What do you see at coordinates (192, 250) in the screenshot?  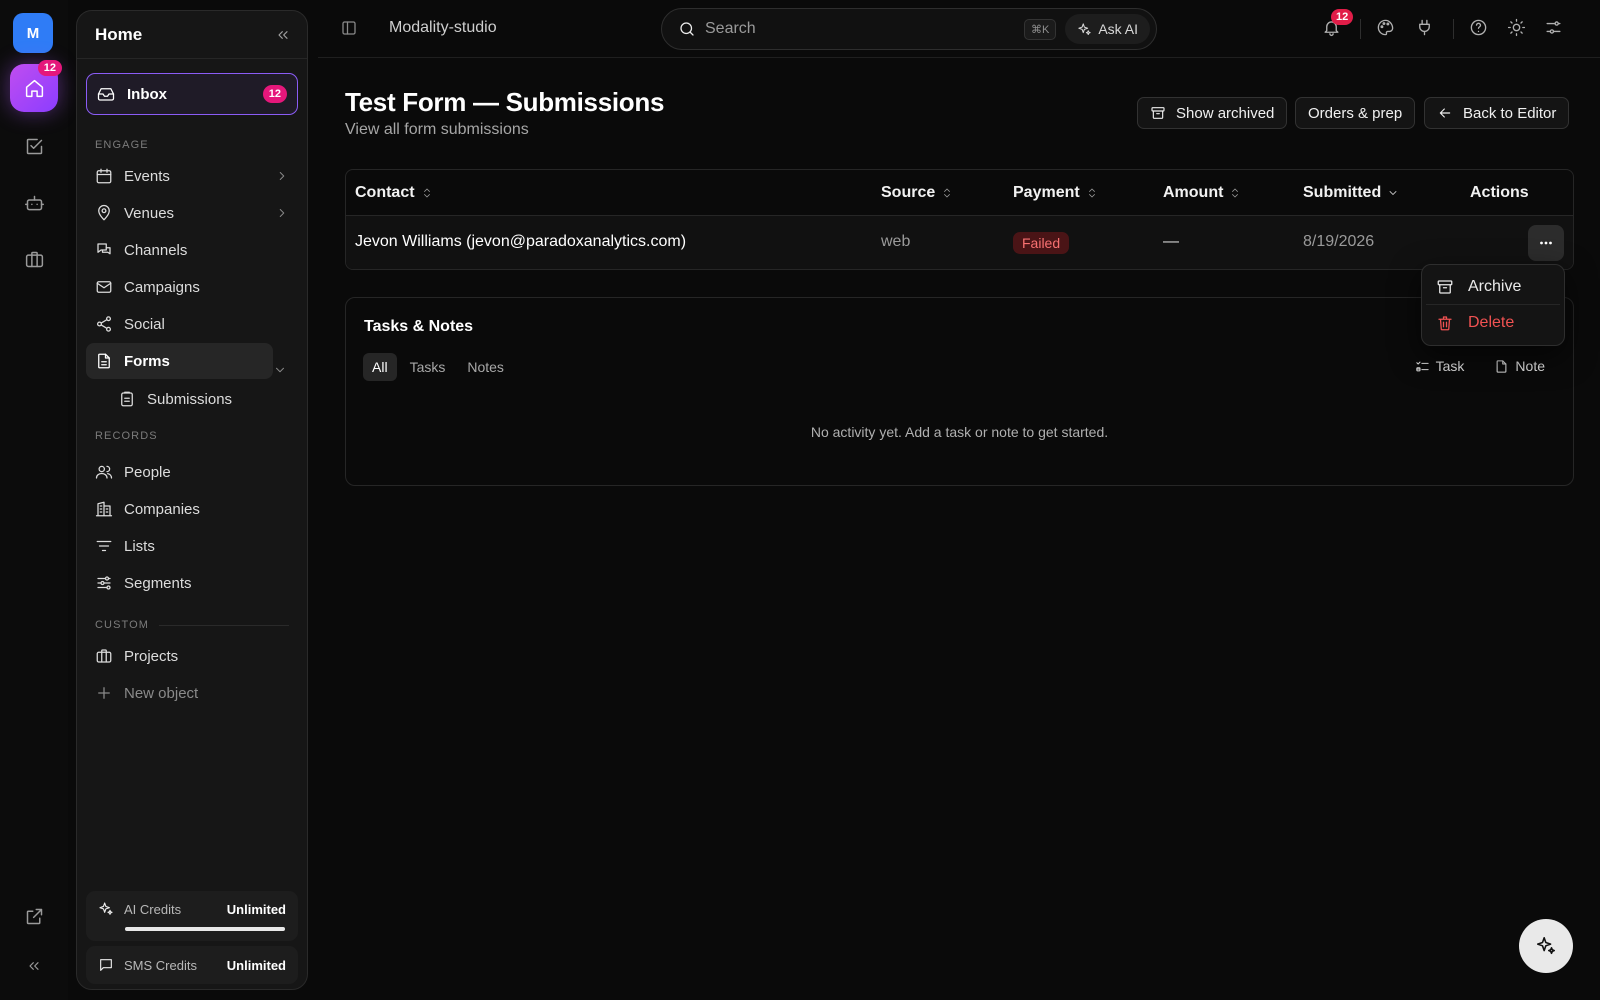 I see `sidebar-item-channels: Channels` at bounding box center [192, 250].